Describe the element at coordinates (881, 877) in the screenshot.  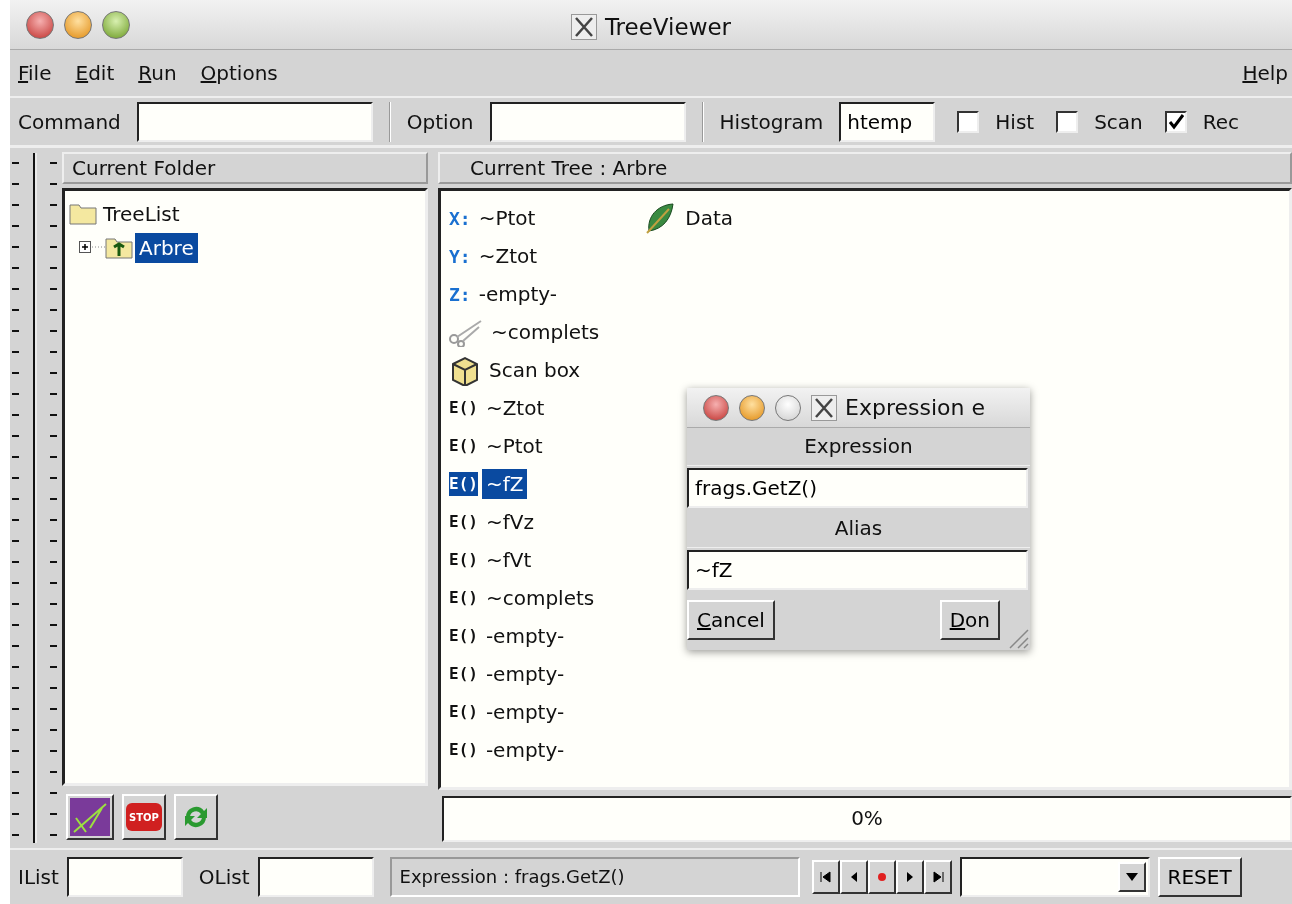
I see `record-button` at that location.